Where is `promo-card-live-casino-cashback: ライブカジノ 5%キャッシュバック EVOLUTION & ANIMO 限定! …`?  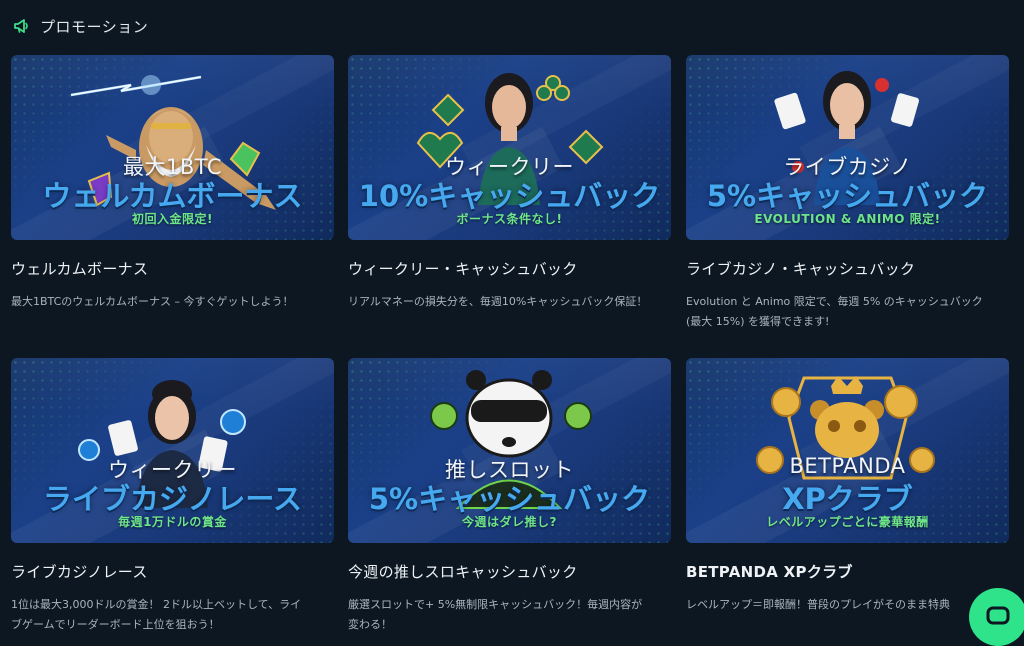 promo-card-live-casino-cashback: ライブカジノ 5%キャッシュバック EVOLUTION & ANIMO 限定! … is located at coordinates (847, 193).